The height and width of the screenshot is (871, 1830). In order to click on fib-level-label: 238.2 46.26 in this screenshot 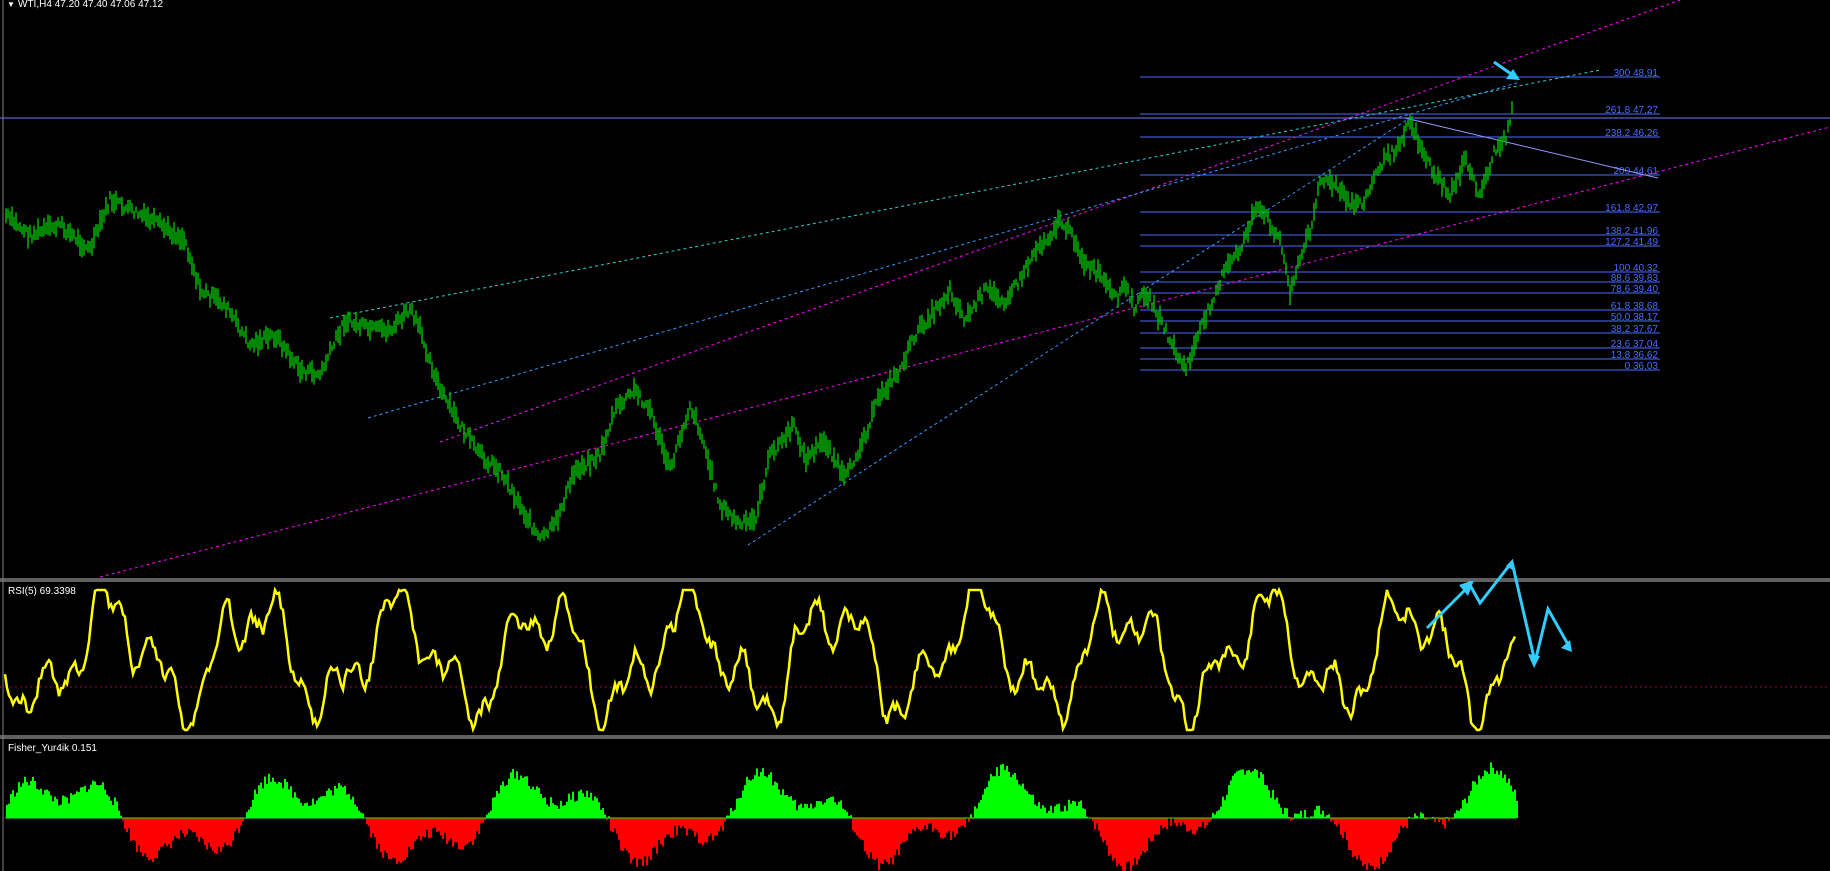, I will do `click(1631, 133)`.